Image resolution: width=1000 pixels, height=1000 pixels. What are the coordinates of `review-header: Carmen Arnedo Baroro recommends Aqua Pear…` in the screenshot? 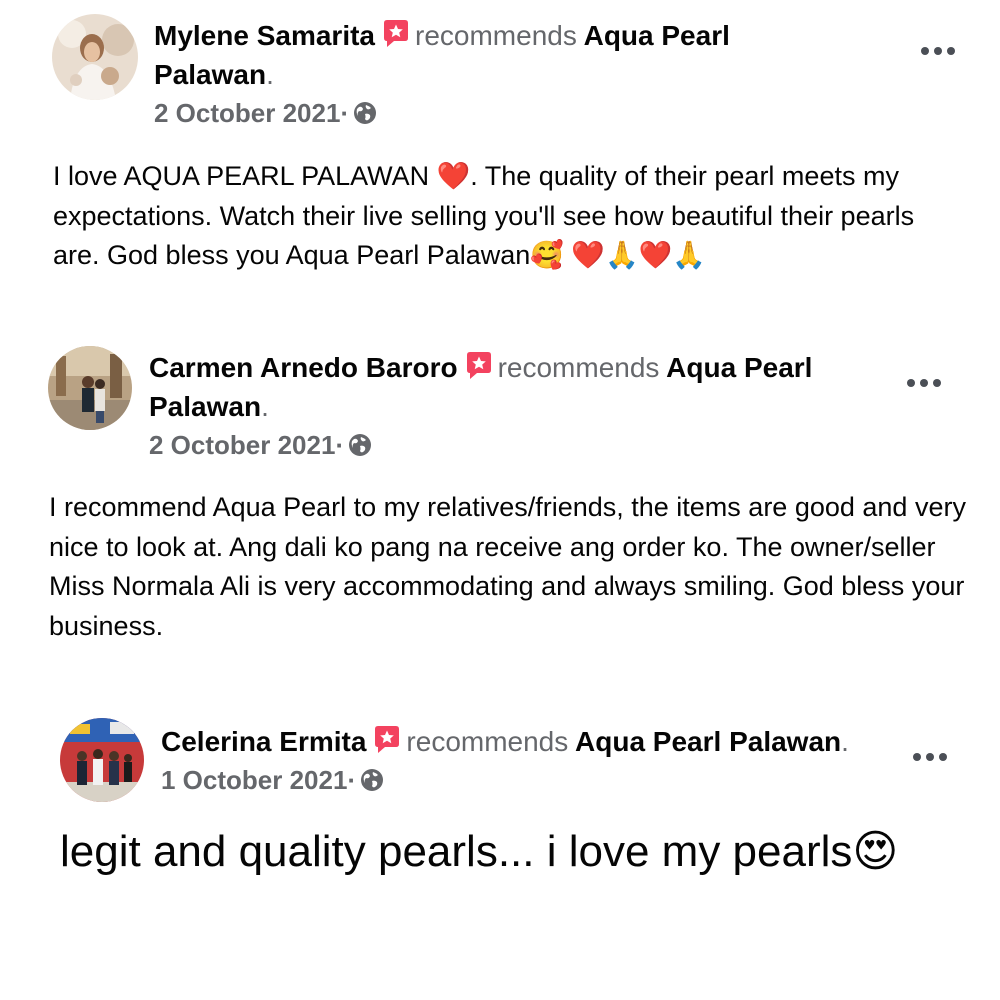 It's located at (519, 405).